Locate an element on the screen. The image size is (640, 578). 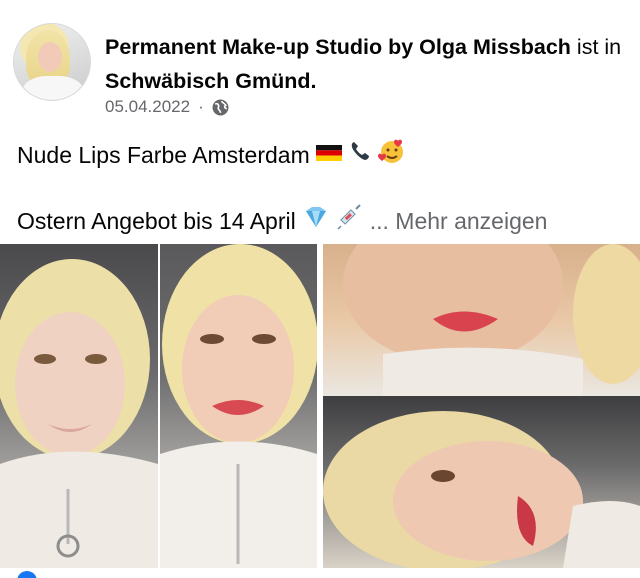
gem-icon is located at coordinates (316, 220).